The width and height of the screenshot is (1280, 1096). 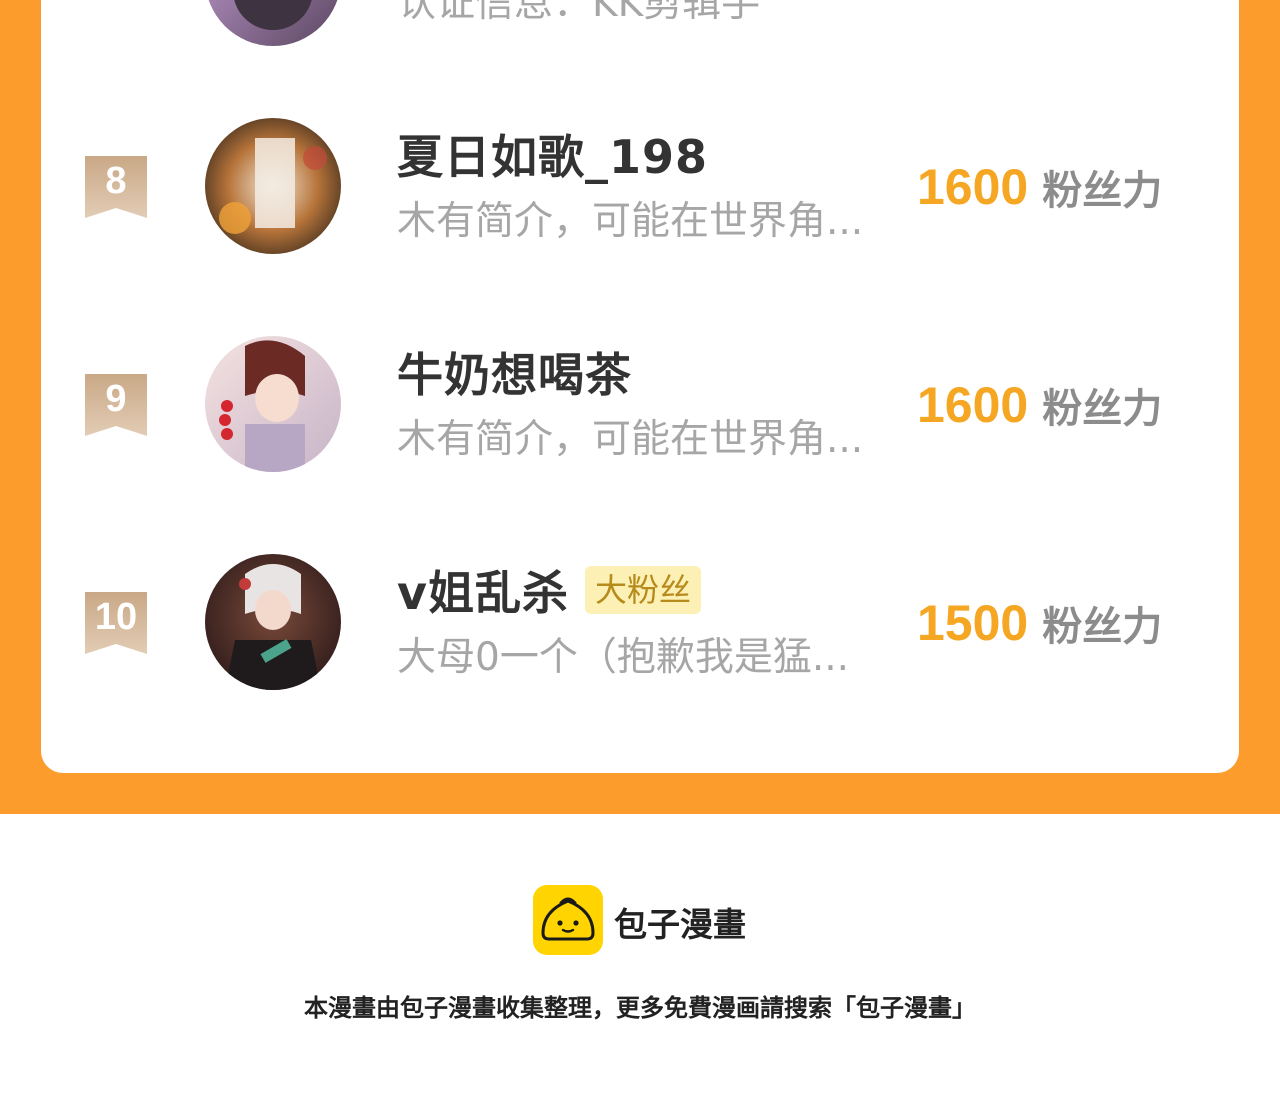 What do you see at coordinates (640, 624) in the screenshot?
I see `ranking-row: 10 v姐乱杀 大粉丝 大母0一个（抱歉我是猛... 1500 粉丝力` at bounding box center [640, 624].